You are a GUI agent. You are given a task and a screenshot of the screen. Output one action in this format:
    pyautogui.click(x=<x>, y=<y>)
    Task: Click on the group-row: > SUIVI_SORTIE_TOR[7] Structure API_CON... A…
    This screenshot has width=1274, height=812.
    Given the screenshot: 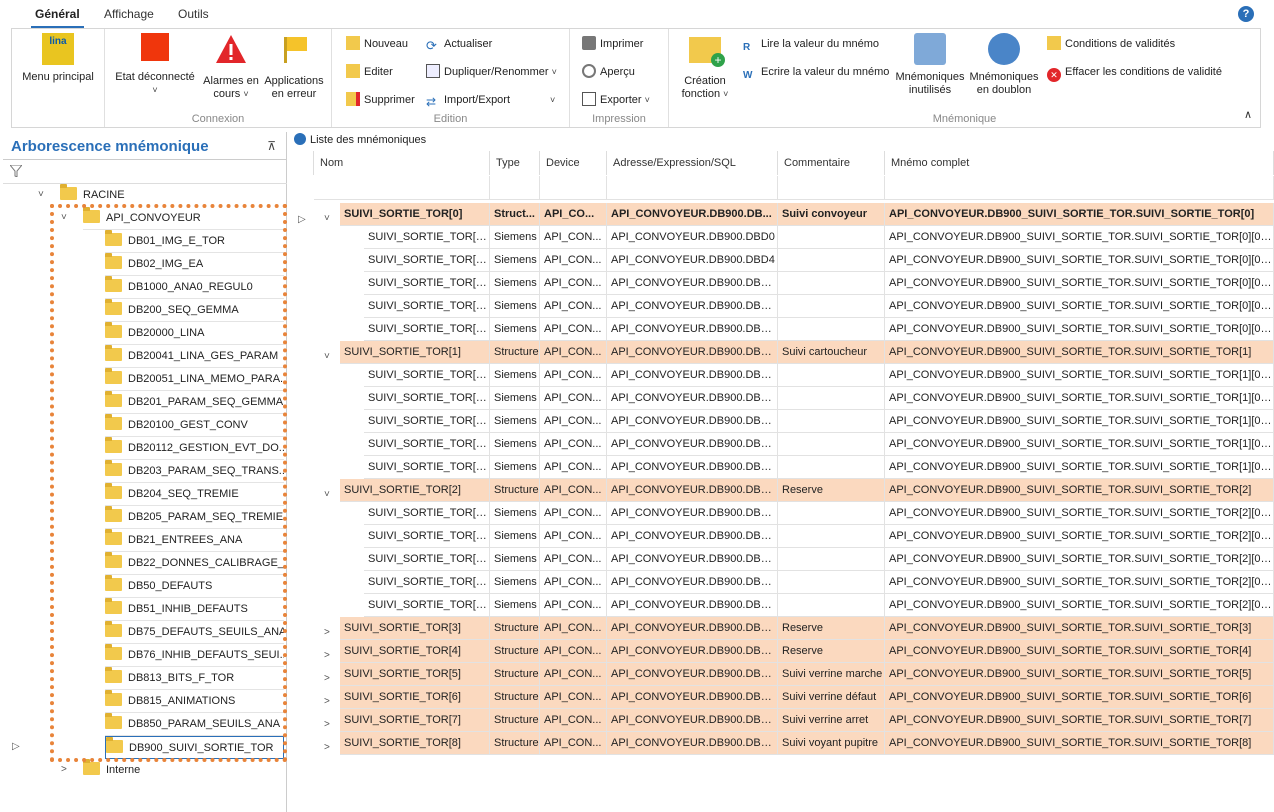 What is the action you would take?
    pyautogui.click(x=782, y=720)
    